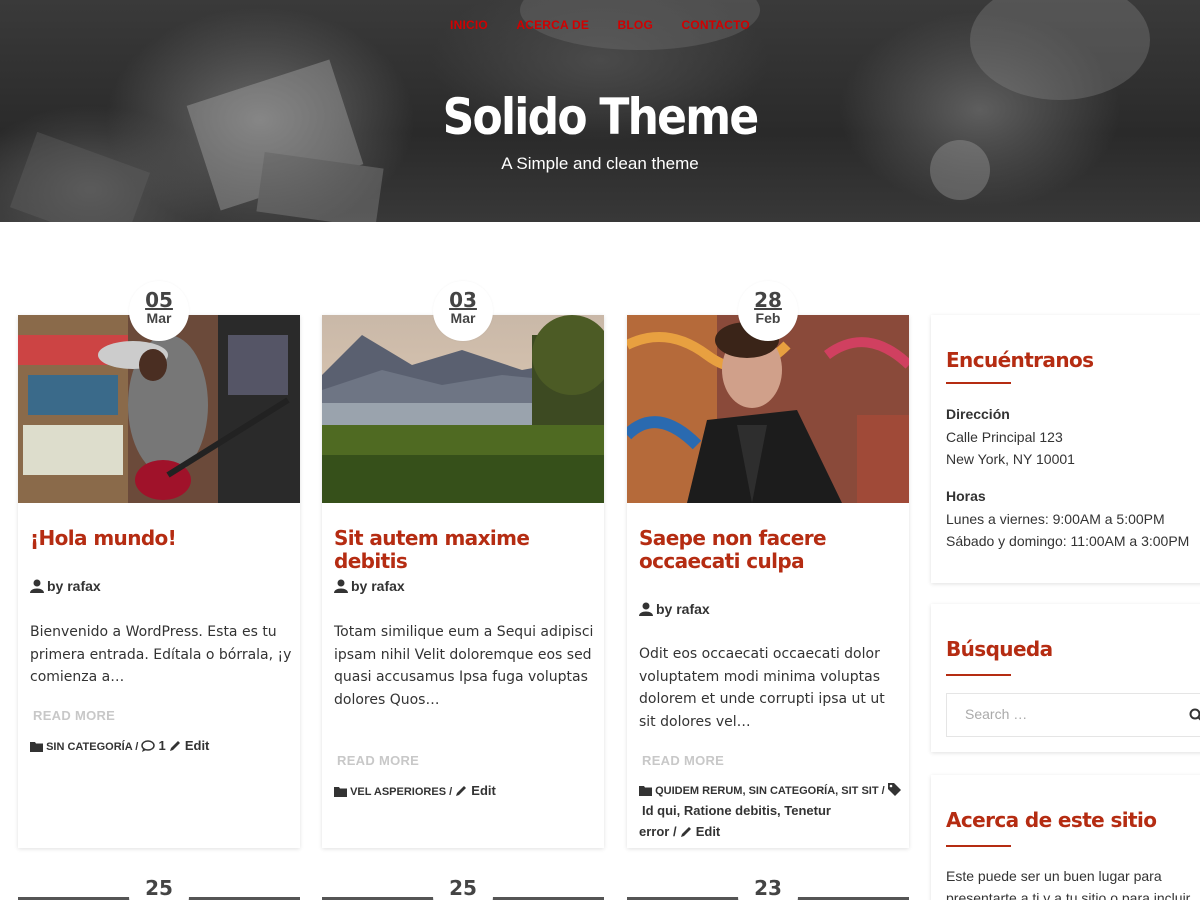 This screenshot has width=1200, height=900. Describe the element at coordinates (1010, 459) in the screenshot. I see `address-line: New York, NY 10001` at that location.